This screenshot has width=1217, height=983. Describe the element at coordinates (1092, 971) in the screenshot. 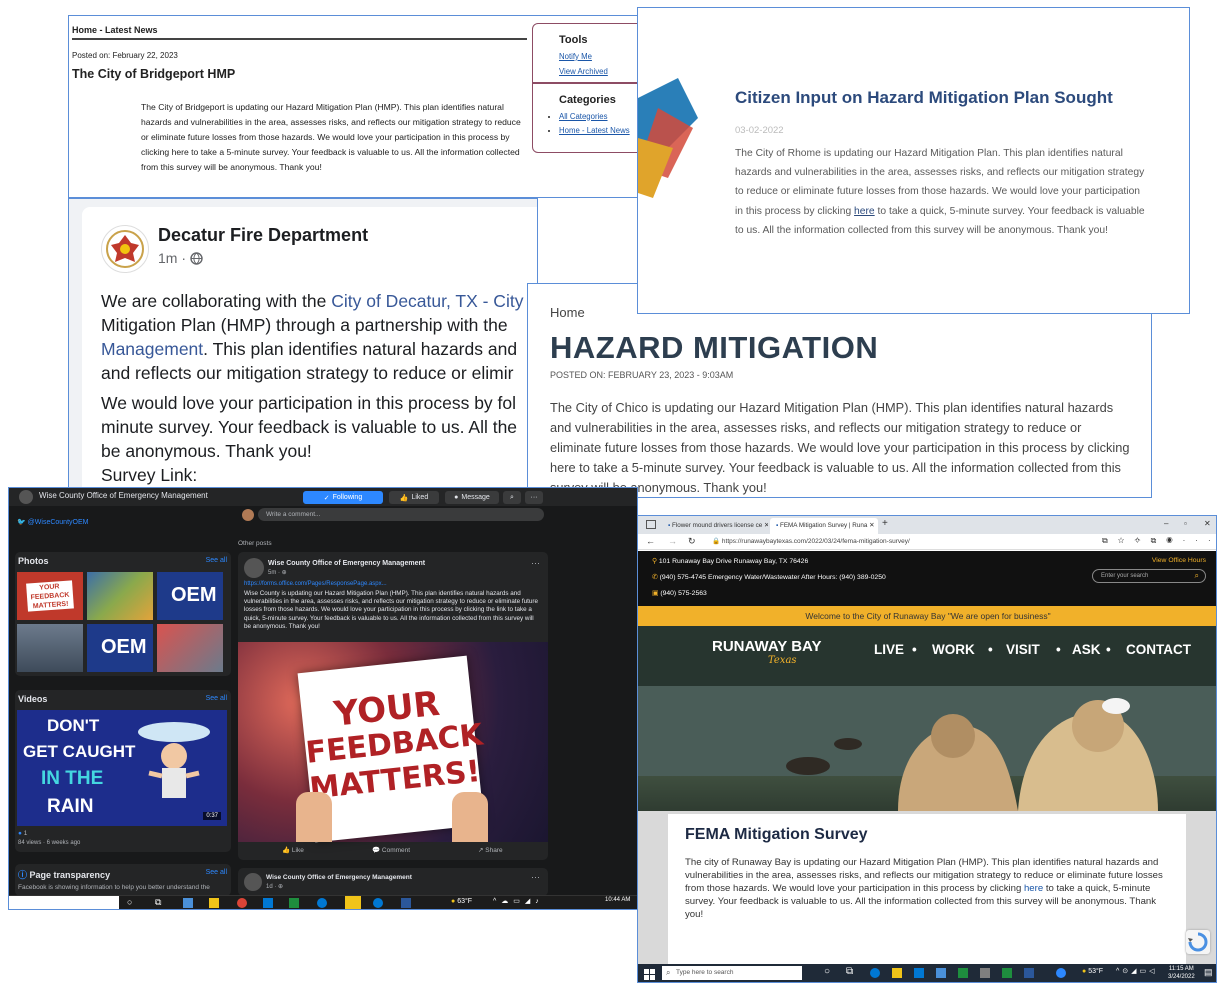

I see `weather-widget: ● 53°F` at that location.